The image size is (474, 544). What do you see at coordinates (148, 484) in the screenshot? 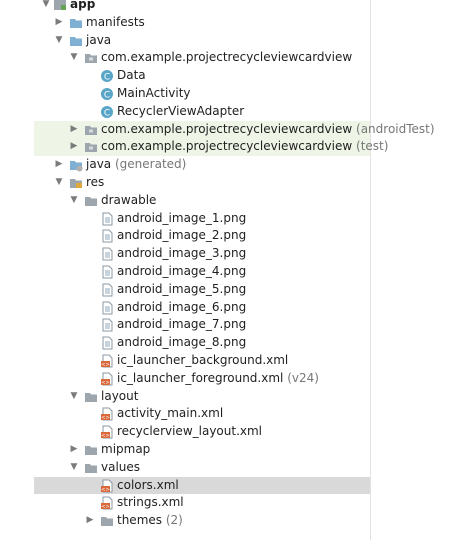
I see `tree-node-label: colors.xml` at bounding box center [148, 484].